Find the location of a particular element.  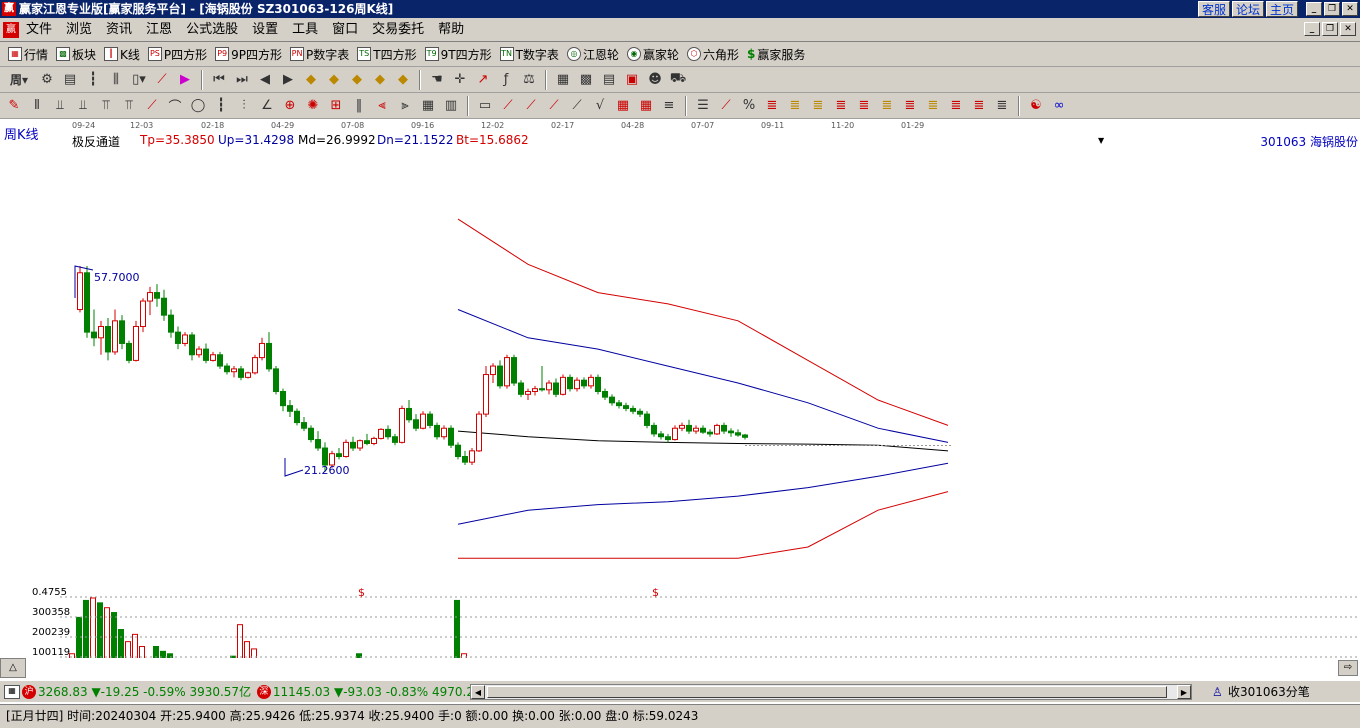

channel-icon: ⟋ is located at coordinates (162, 80).